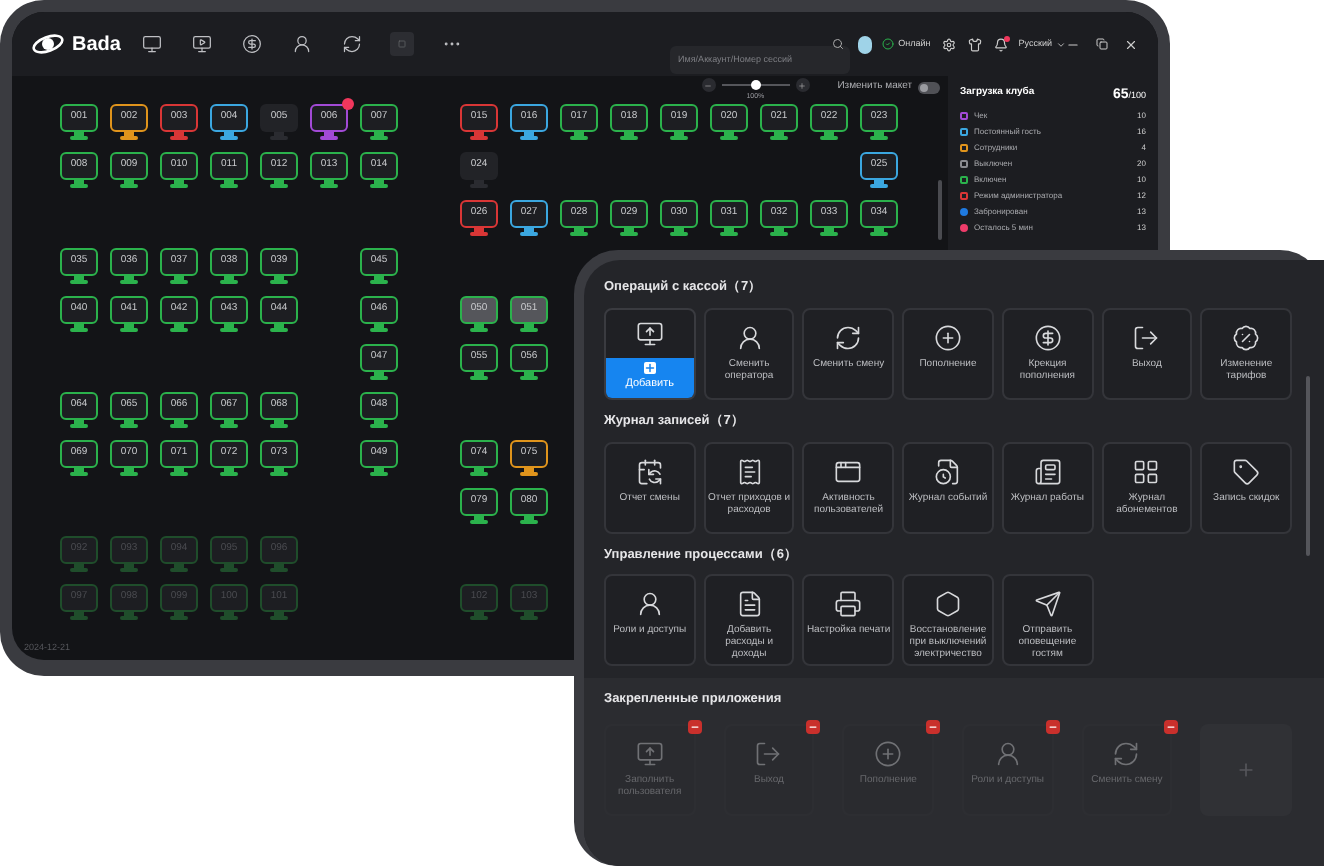 This screenshot has width=1324, height=866. What do you see at coordinates (888, 44) in the screenshot?
I see `online-icon` at bounding box center [888, 44].